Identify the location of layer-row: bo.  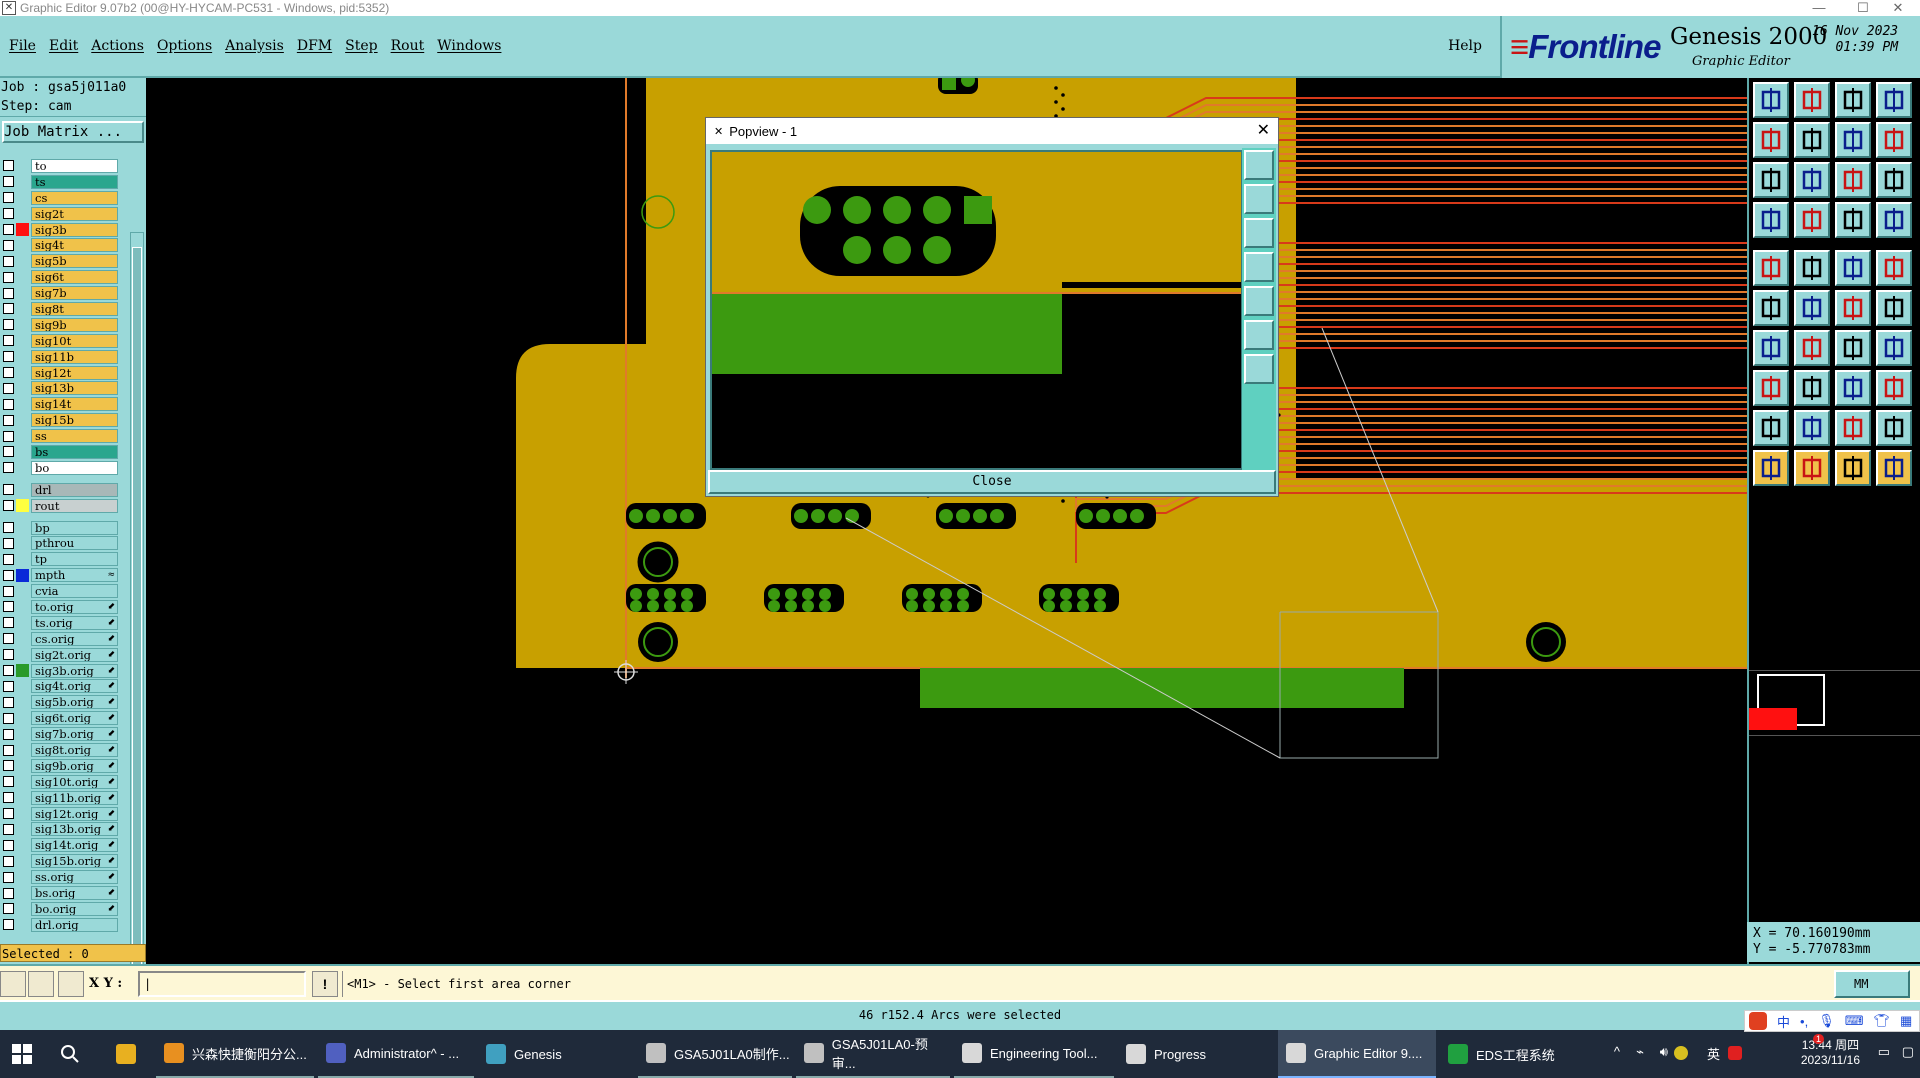
(59, 468).